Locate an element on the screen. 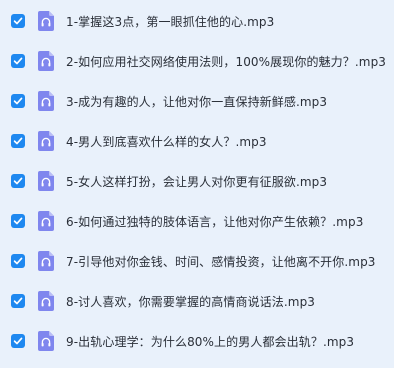 This screenshot has width=394, height=368. file-name: 4-男人到底喜欢什么样的女人？.mp3 is located at coordinates (166, 141).